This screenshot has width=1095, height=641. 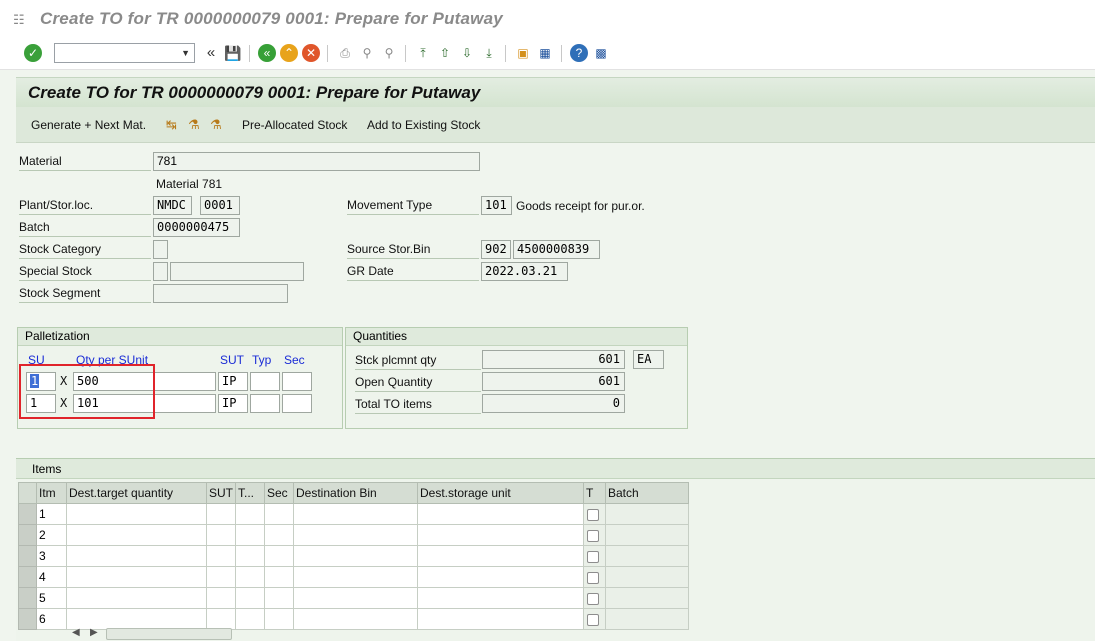 What do you see at coordinates (233, 381) in the screenshot?
I see `sut-field: IP` at bounding box center [233, 381].